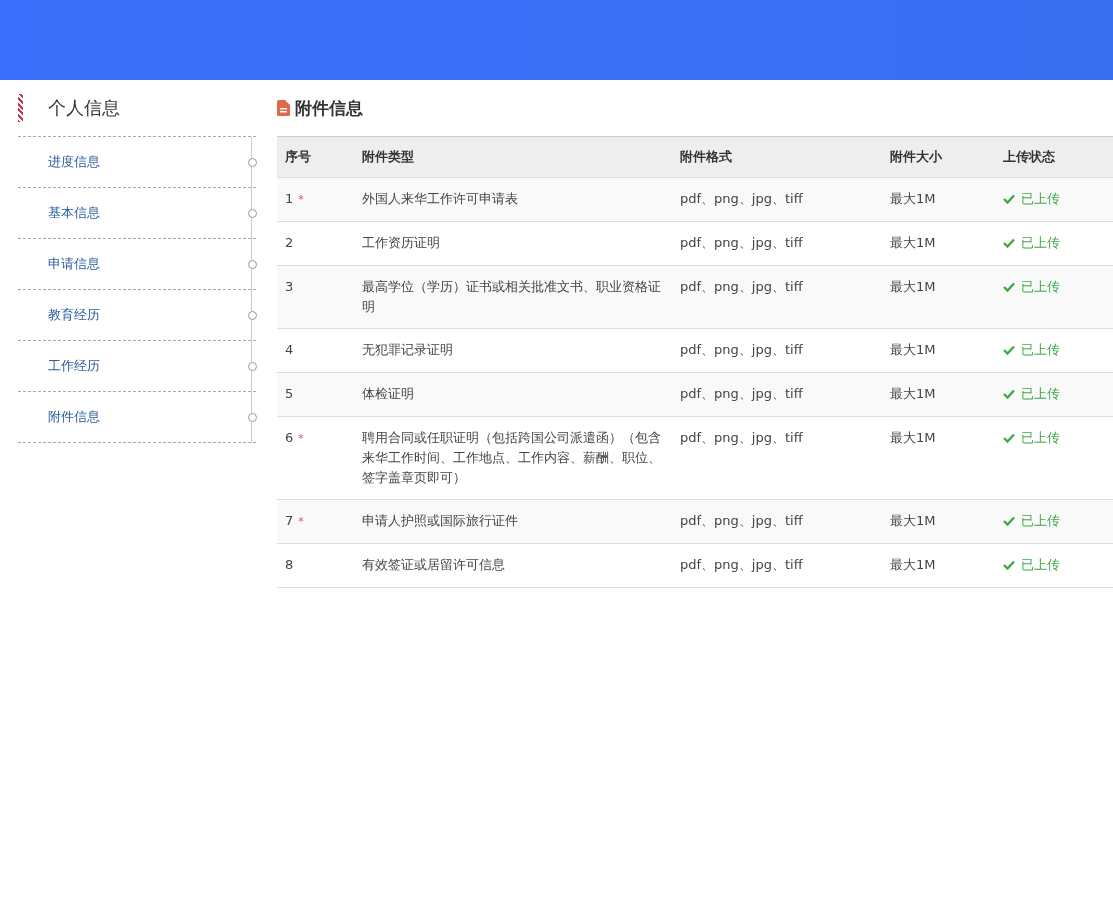  Describe the element at coordinates (137, 213) in the screenshot. I see `sidebar-item: 基本信息` at that location.